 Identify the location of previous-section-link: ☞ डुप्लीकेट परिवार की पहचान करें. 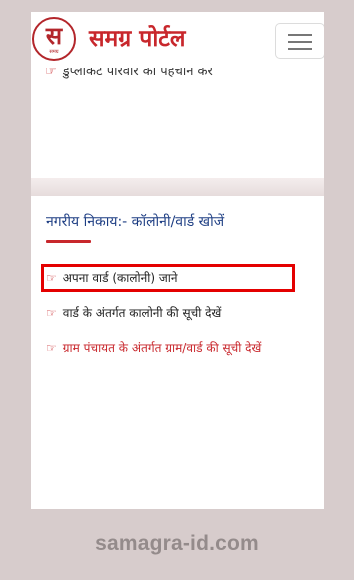
(180, 78).